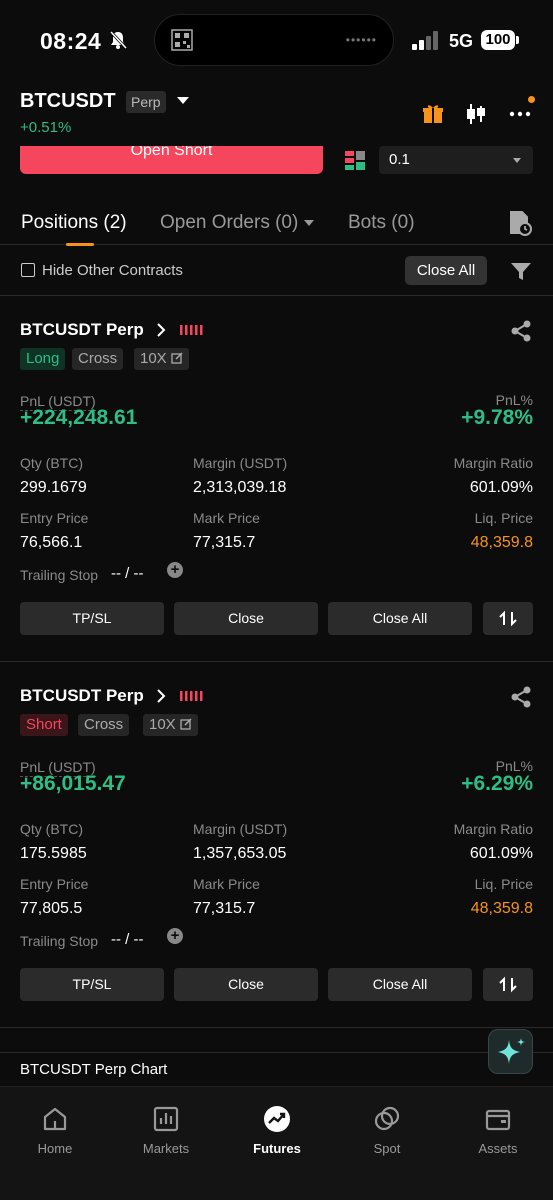  I want to click on qr-icon, so click(182, 40).